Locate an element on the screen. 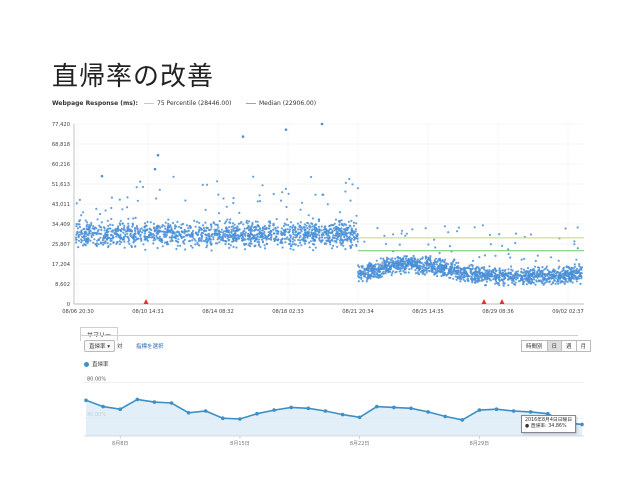  chevron-down-icon: ▾ is located at coordinates (109, 347).